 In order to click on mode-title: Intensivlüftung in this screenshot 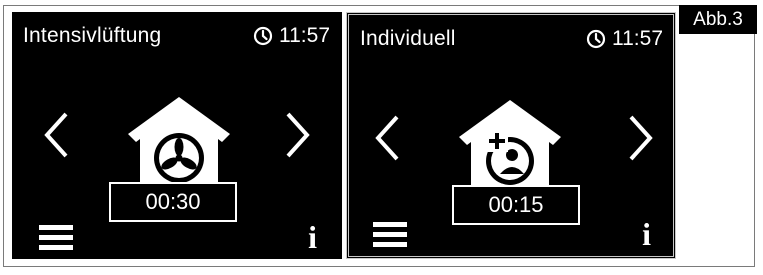, I will do `click(92, 35)`.